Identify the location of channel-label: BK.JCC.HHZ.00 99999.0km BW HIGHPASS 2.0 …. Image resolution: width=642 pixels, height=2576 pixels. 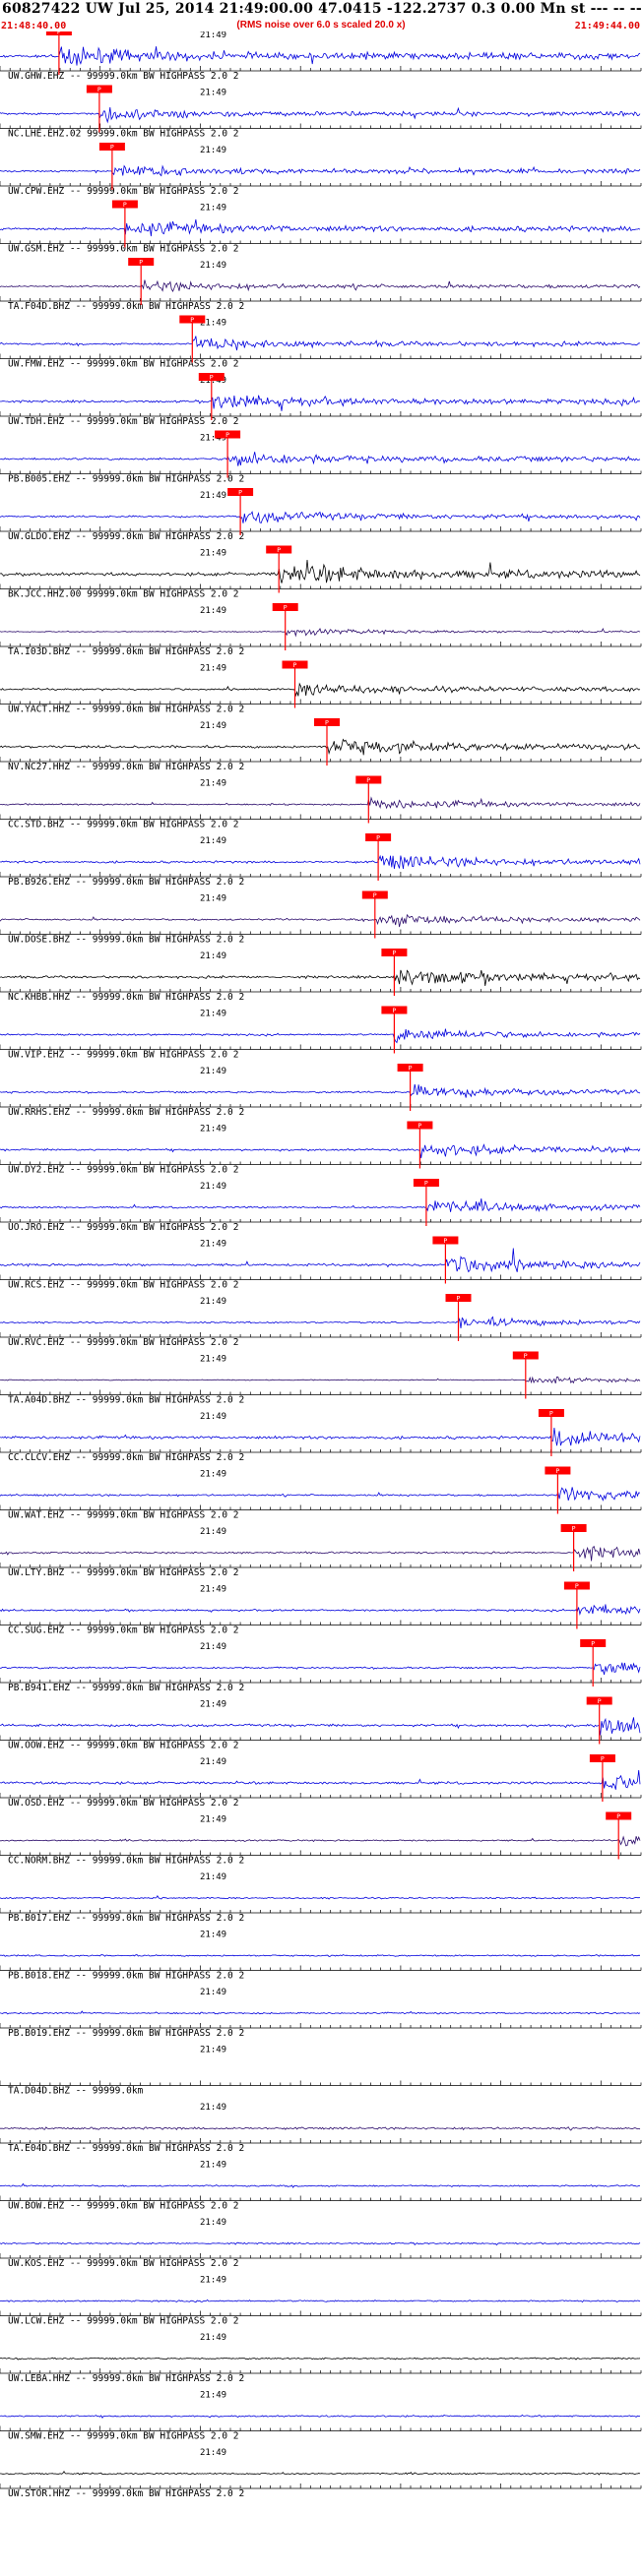
(123, 594).